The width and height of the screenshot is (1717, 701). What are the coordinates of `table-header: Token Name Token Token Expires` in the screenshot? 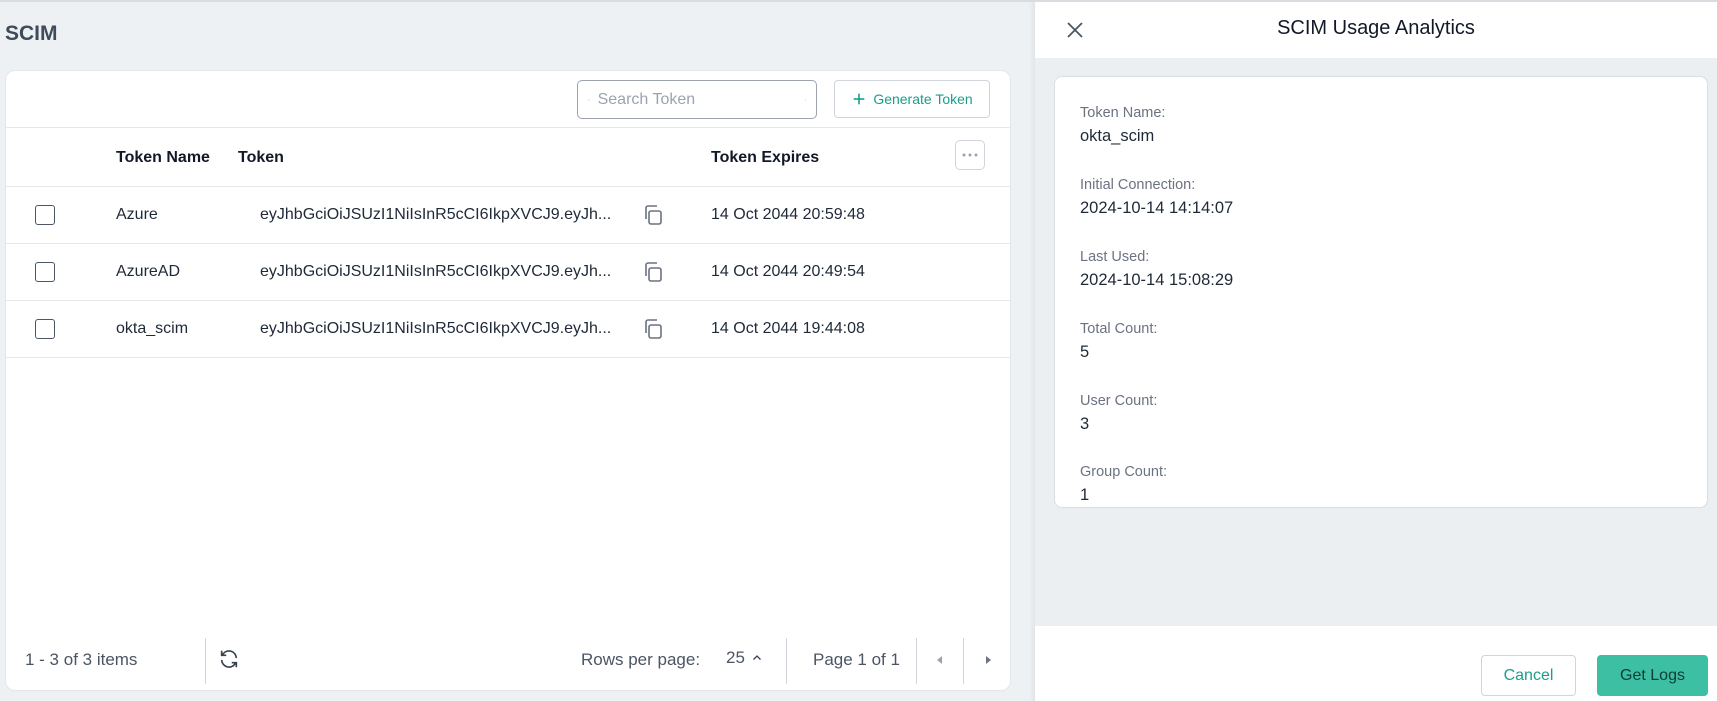 It's located at (508, 157).